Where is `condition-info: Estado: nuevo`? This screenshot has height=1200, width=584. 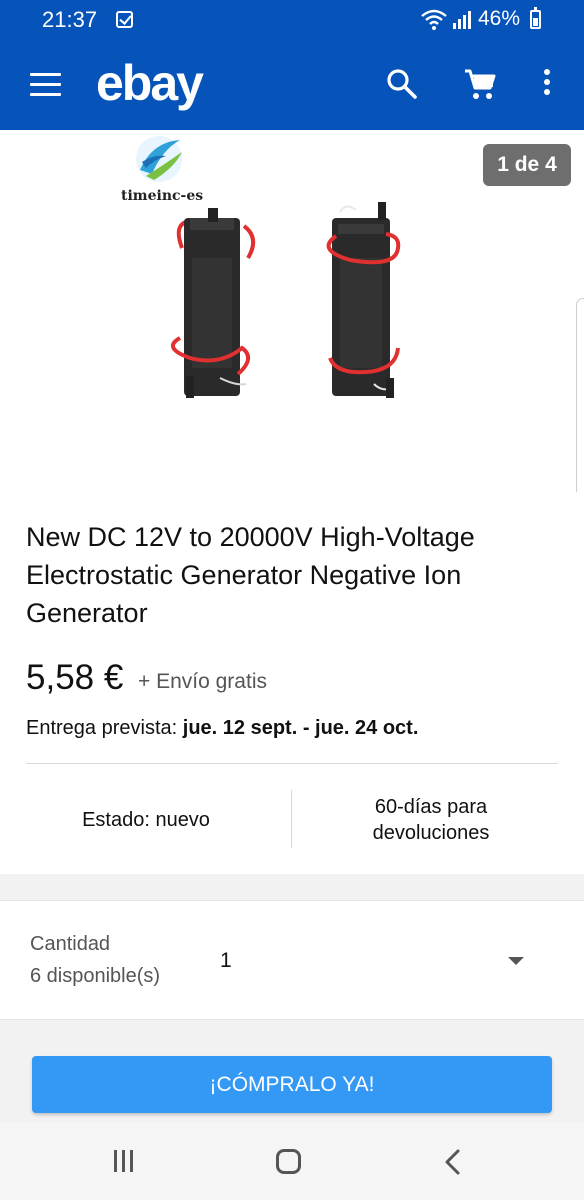 condition-info: Estado: nuevo is located at coordinates (146, 820).